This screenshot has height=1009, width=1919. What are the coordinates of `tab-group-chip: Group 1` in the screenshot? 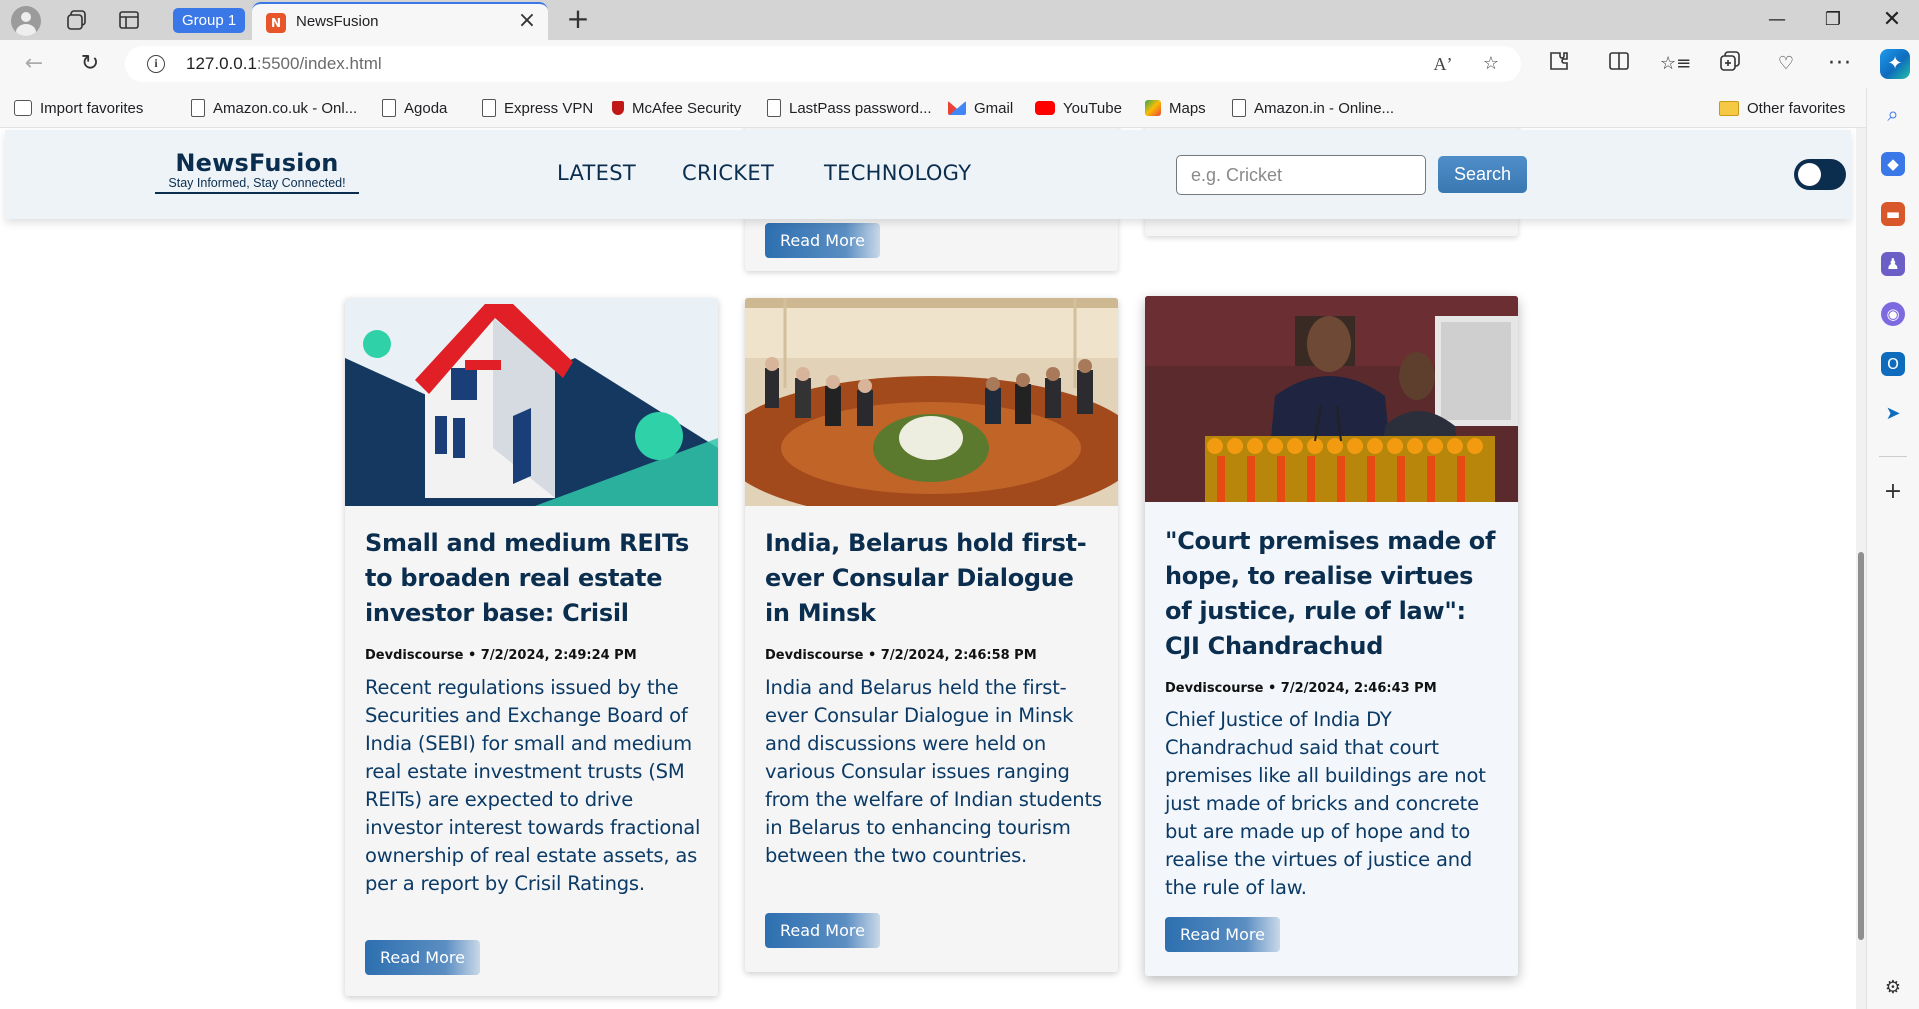 It's located at (209, 20).